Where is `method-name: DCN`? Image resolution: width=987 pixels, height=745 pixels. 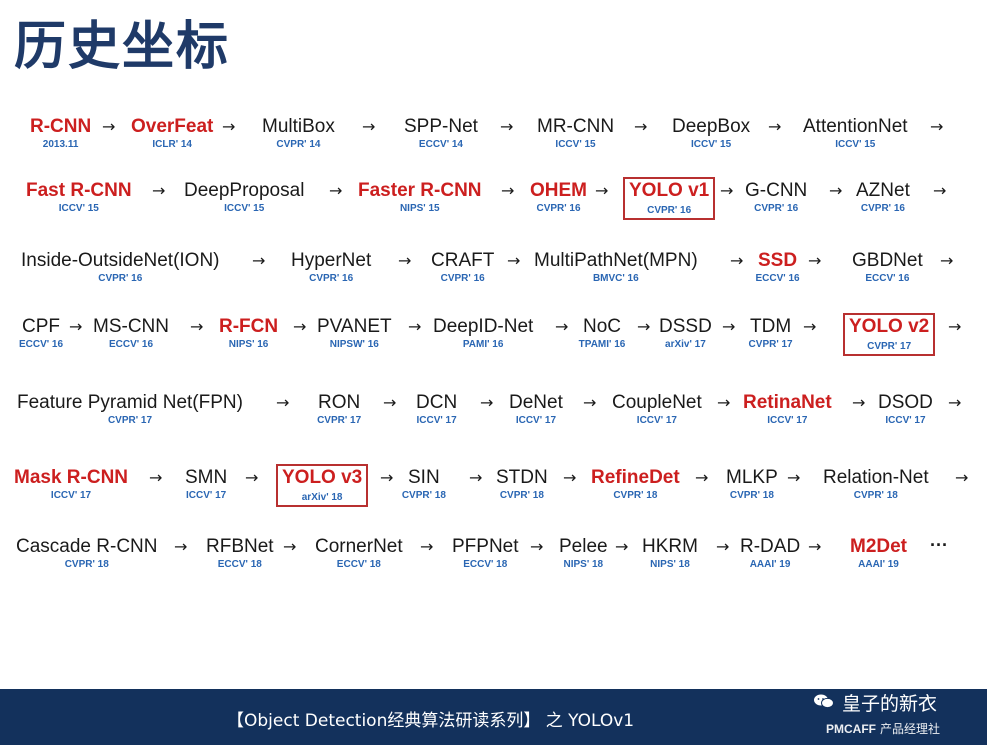
method-name: DCN is located at coordinates (437, 402).